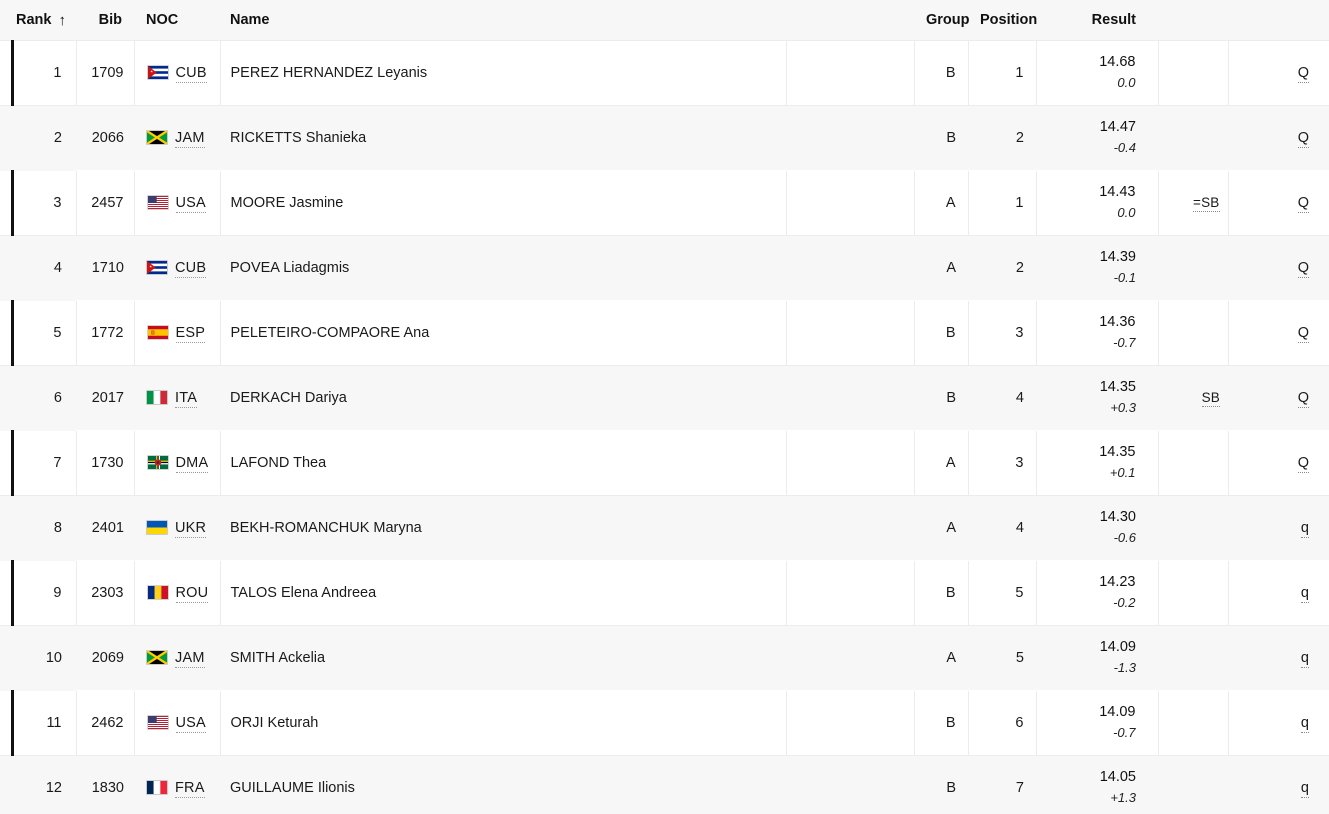 This screenshot has width=1329, height=814. Describe the element at coordinates (1278, 784) in the screenshot. I see `cell-qualification: q` at that location.